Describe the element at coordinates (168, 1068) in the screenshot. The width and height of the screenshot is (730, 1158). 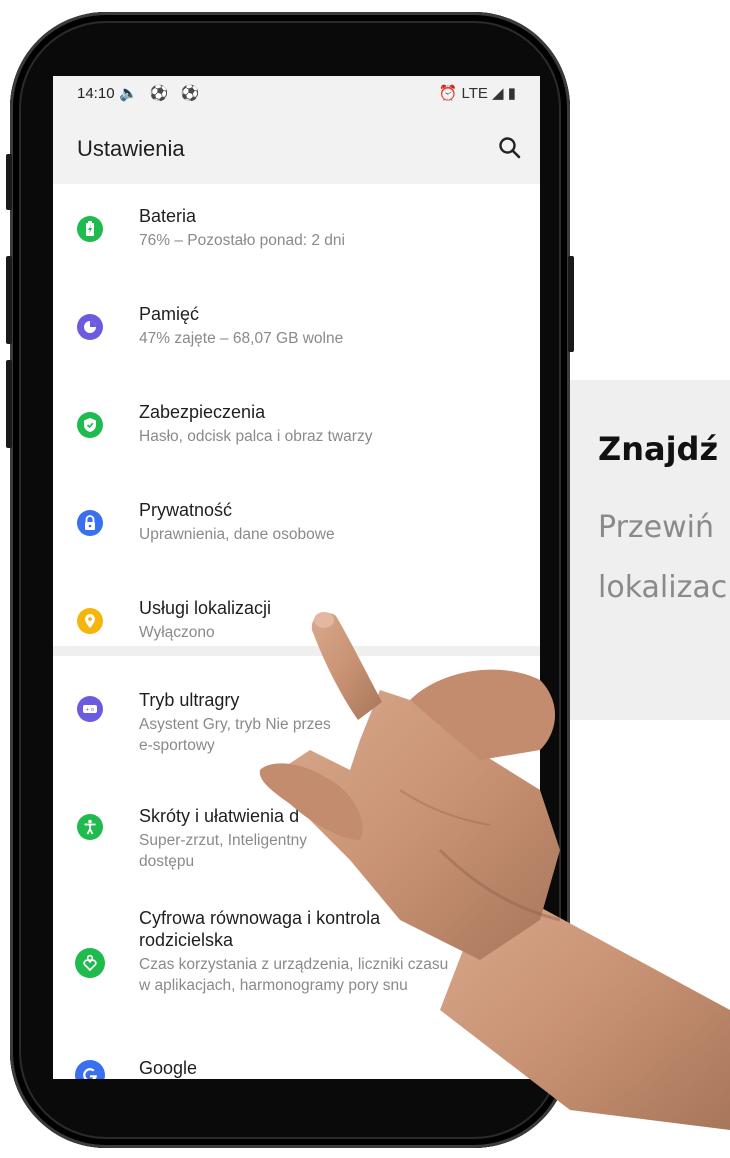
I see `item-title: Google` at that location.